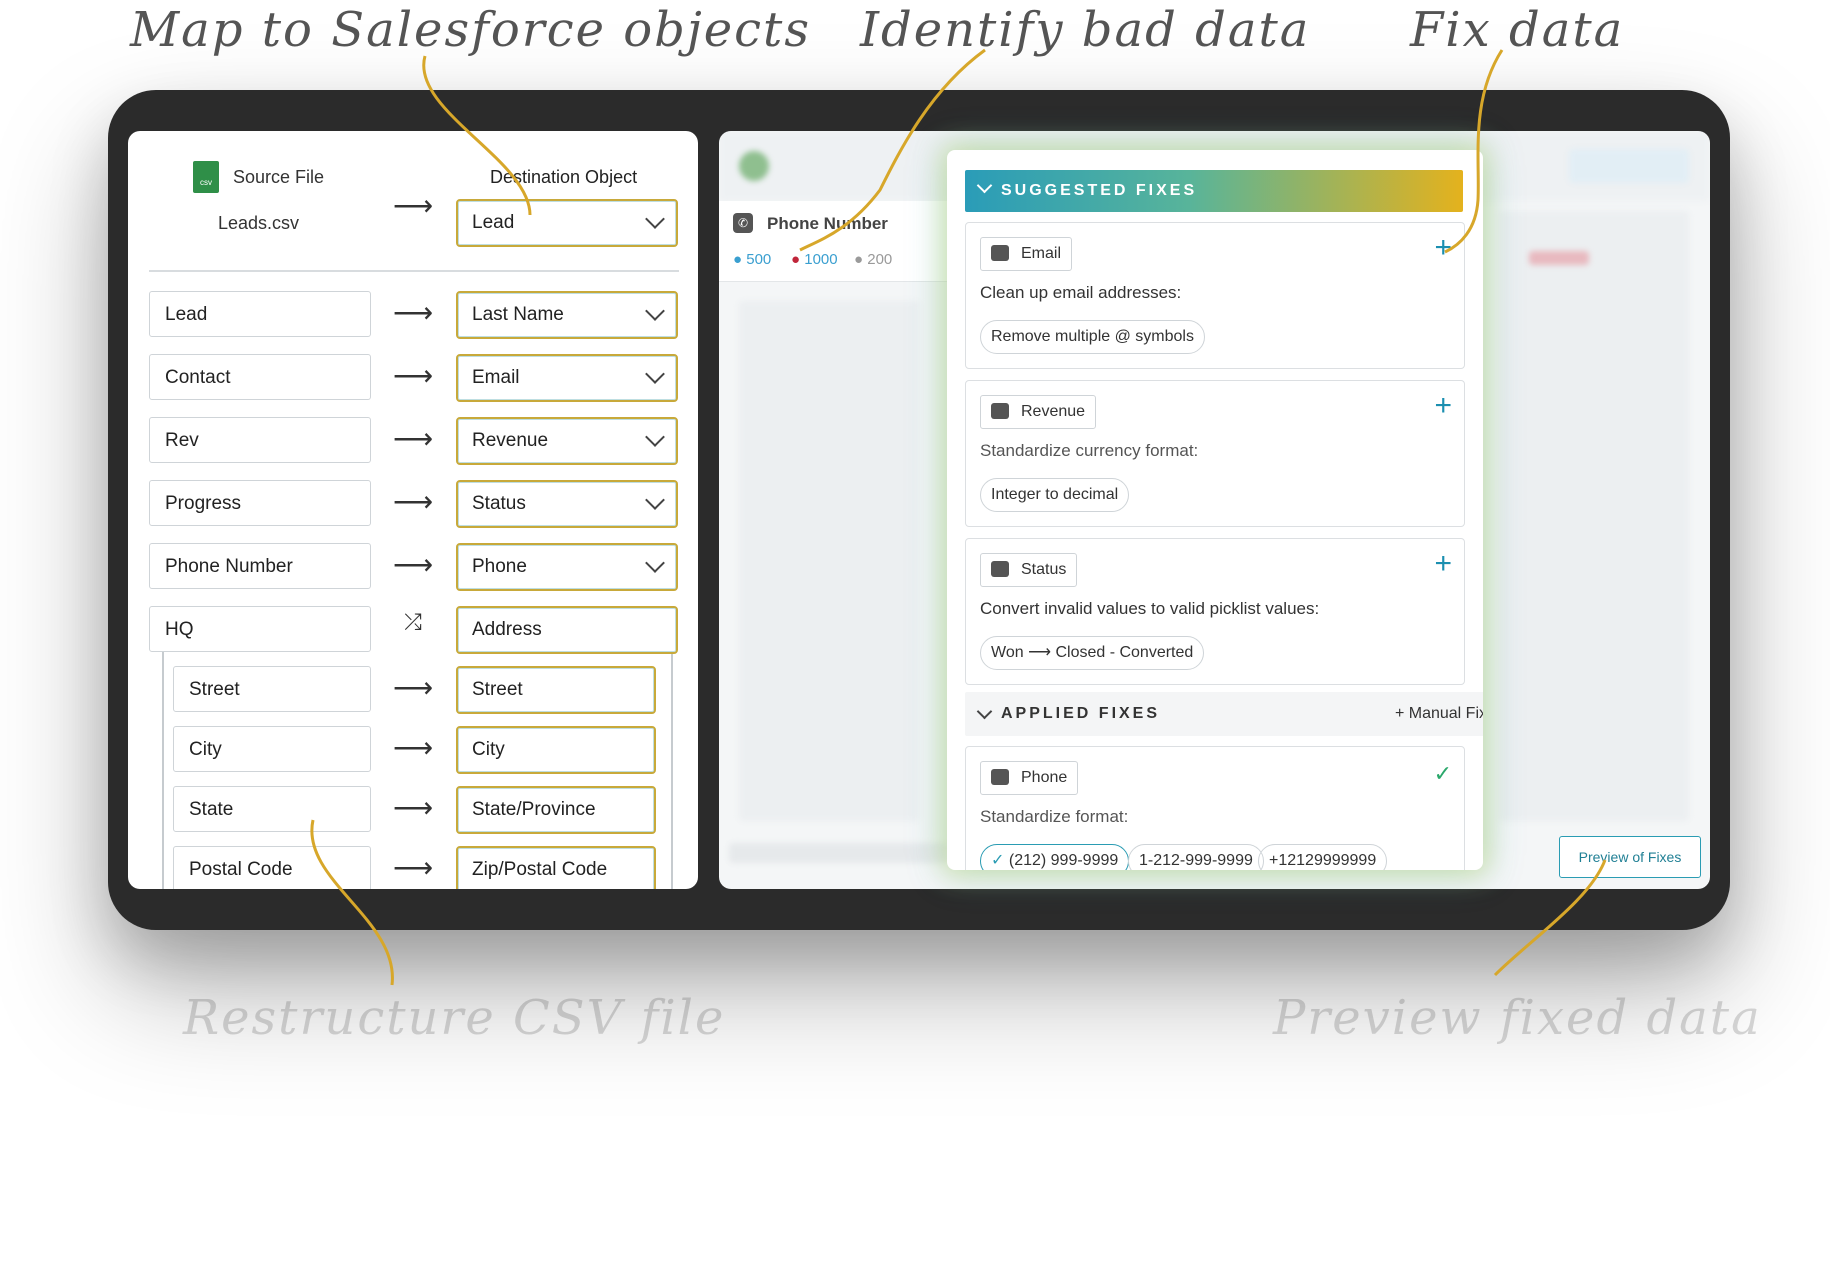  What do you see at coordinates (272, 867) in the screenshot?
I see `source-subfield: Postal Code` at bounding box center [272, 867].